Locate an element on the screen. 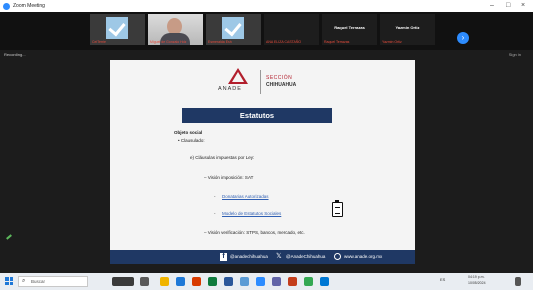 The height and width of the screenshot is (290, 533). windows-start-icon is located at coordinates (9, 281).